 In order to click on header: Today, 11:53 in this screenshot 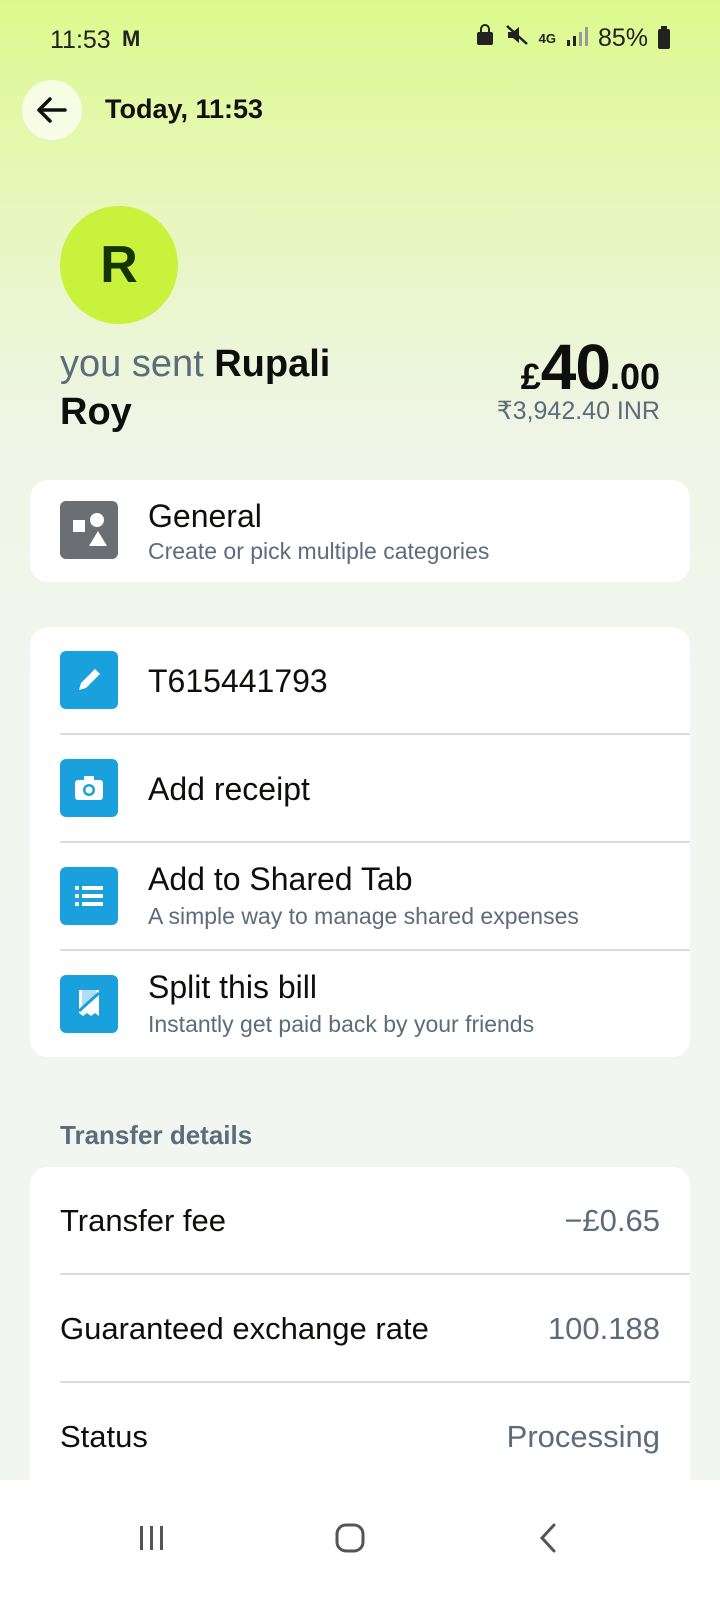, I will do `click(360, 110)`.